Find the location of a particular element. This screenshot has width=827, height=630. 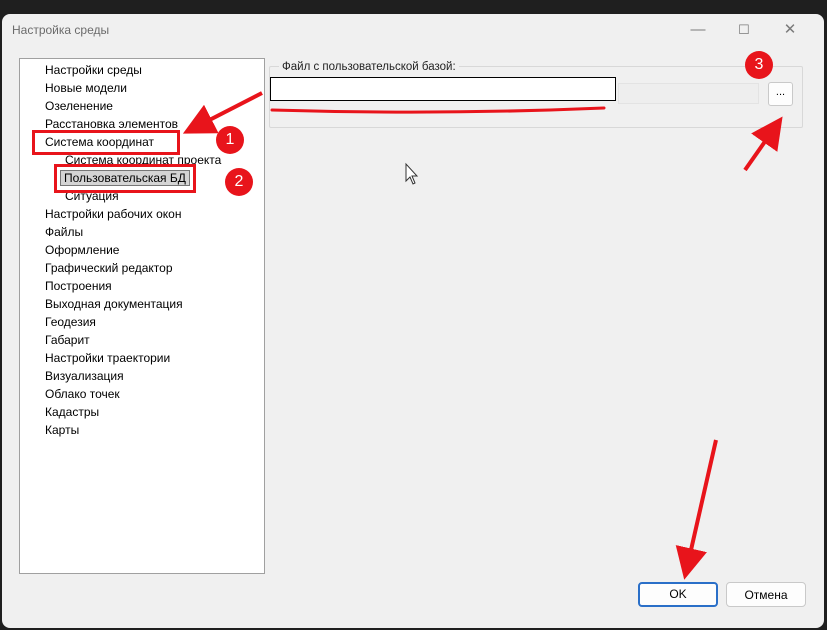

mouse-cursor-icon is located at coordinates (412, 173).